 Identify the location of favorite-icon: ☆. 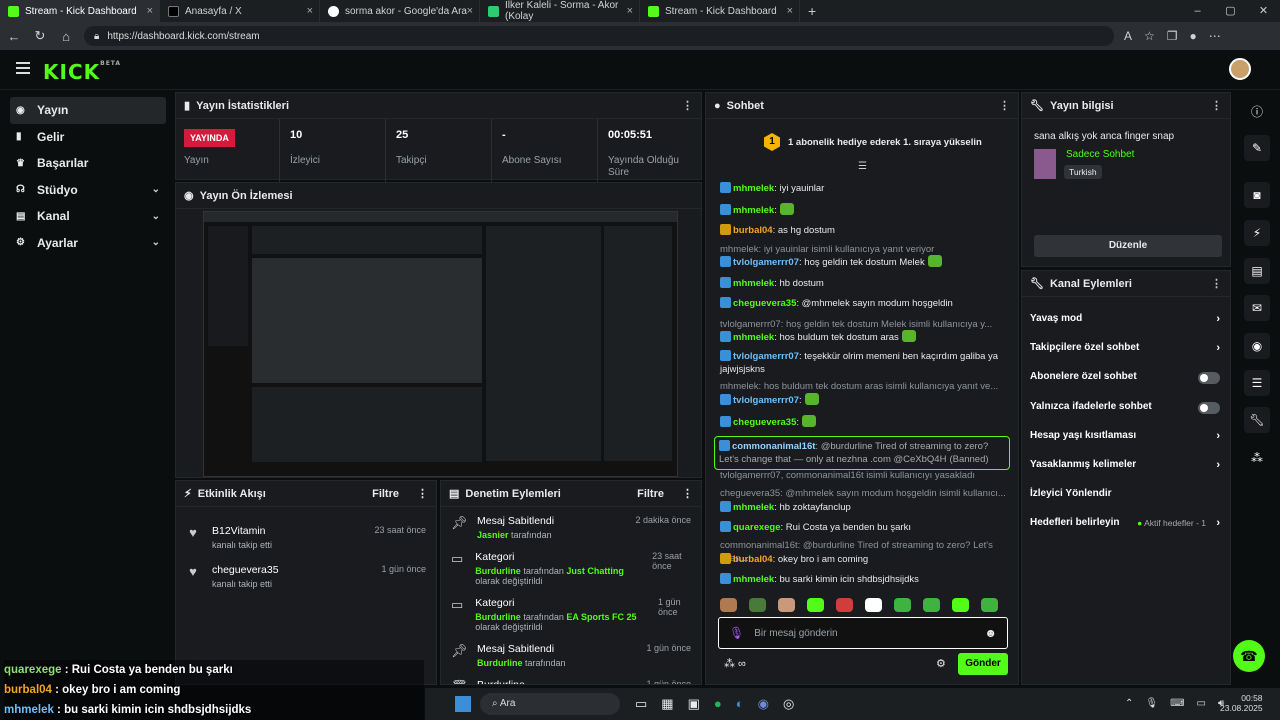
(1149, 36).